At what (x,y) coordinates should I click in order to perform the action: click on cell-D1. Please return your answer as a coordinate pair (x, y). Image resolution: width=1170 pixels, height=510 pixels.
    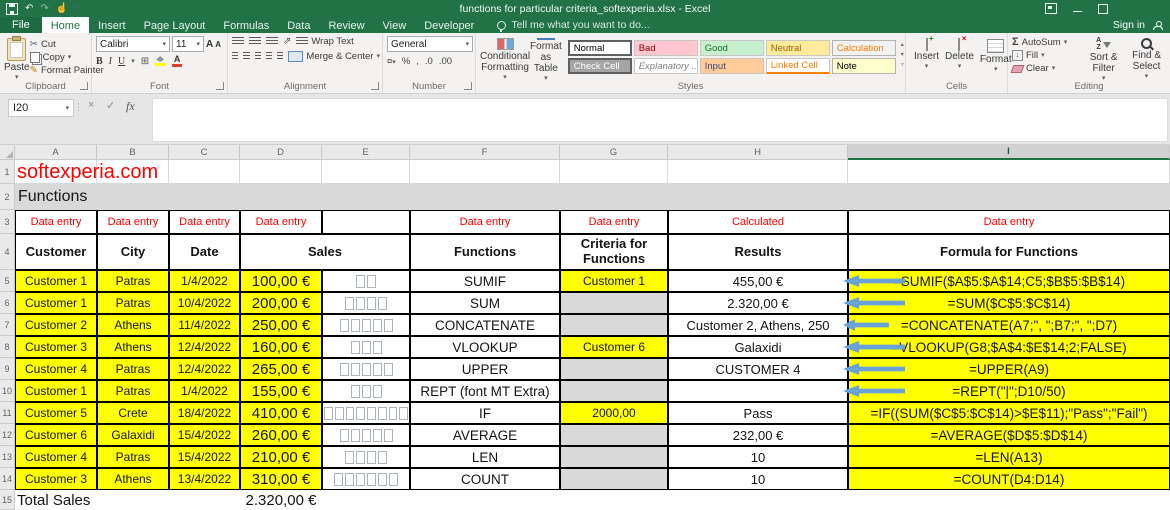
    Looking at the image, I should click on (281, 172).